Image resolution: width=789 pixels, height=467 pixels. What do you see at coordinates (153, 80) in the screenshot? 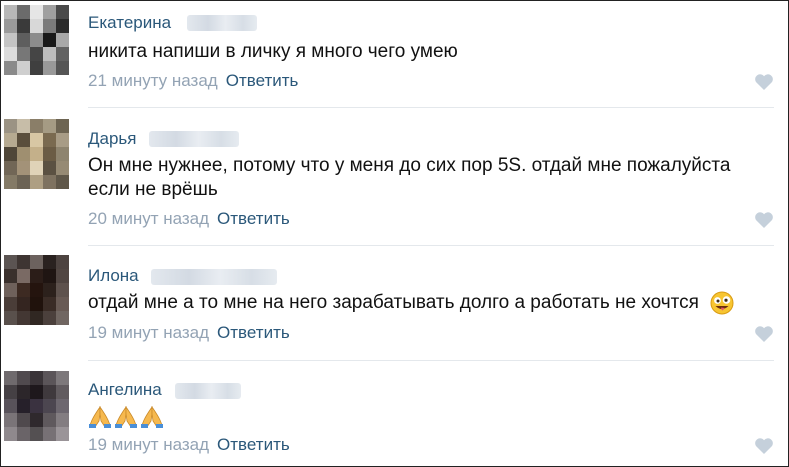
I see `comment-time: 21 минуту назад` at bounding box center [153, 80].